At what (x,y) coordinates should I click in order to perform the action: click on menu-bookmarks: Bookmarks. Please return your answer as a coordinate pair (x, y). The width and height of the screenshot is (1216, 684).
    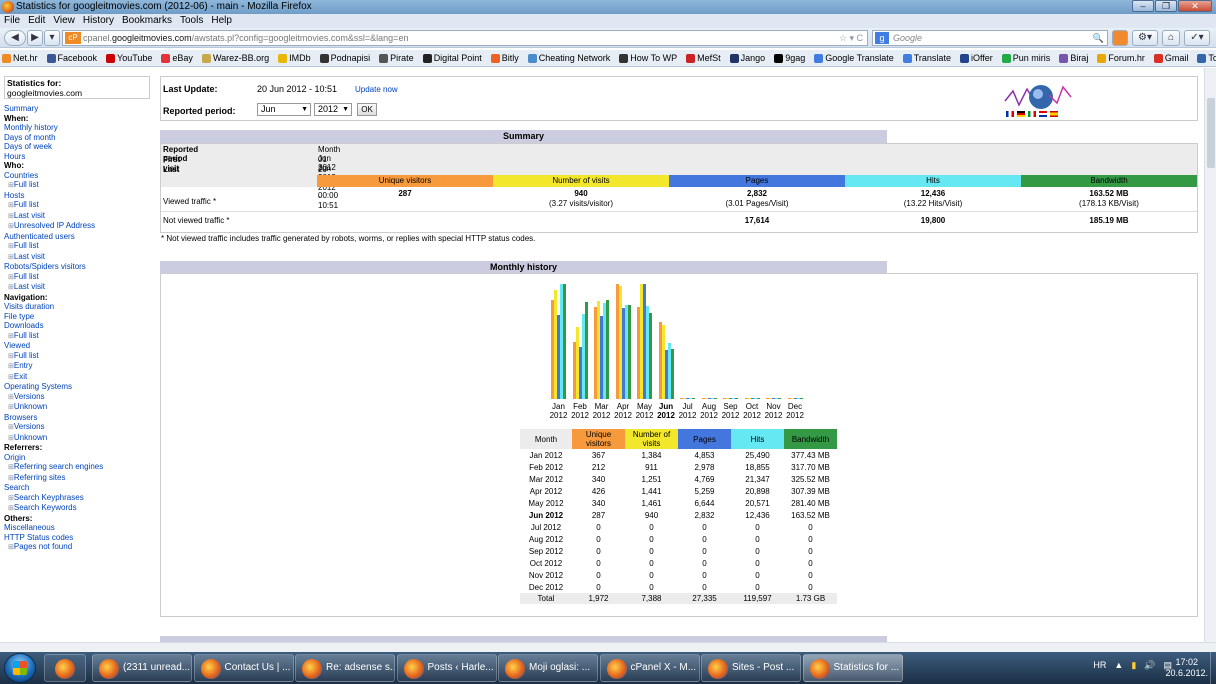
    Looking at the image, I should click on (147, 21).